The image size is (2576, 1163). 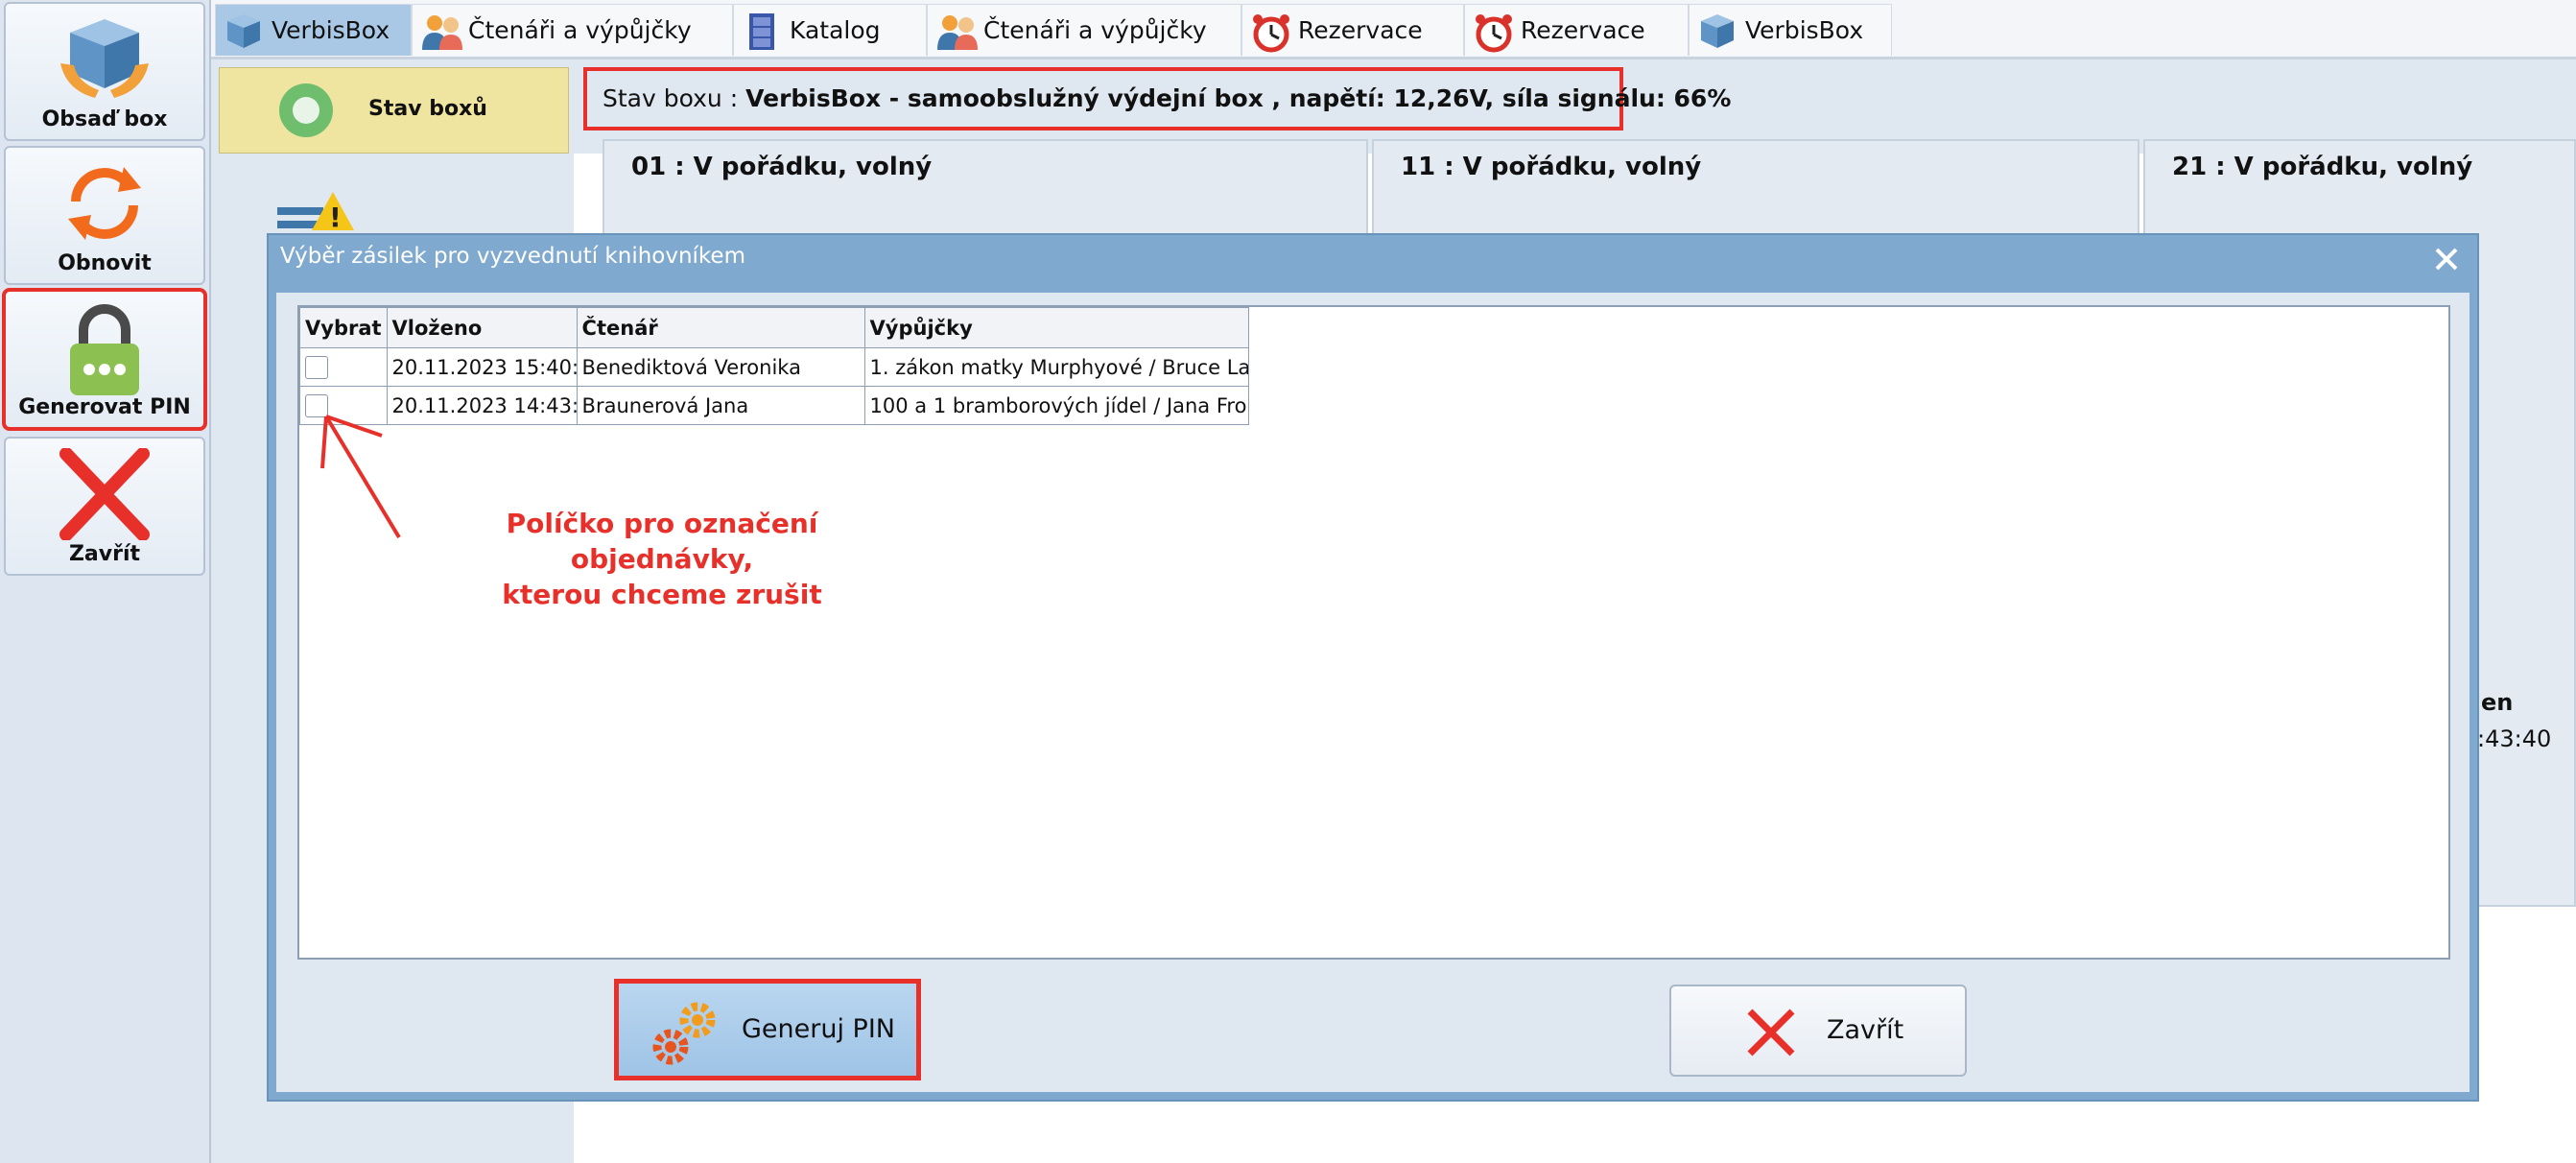 I want to click on generate-pin-toolbar-label: Generovat PIN, so click(x=105, y=407).